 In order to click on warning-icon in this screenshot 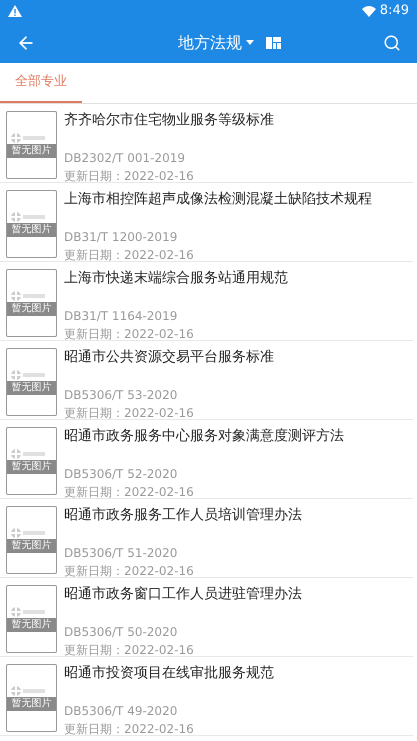, I will do `click(15, 11)`.